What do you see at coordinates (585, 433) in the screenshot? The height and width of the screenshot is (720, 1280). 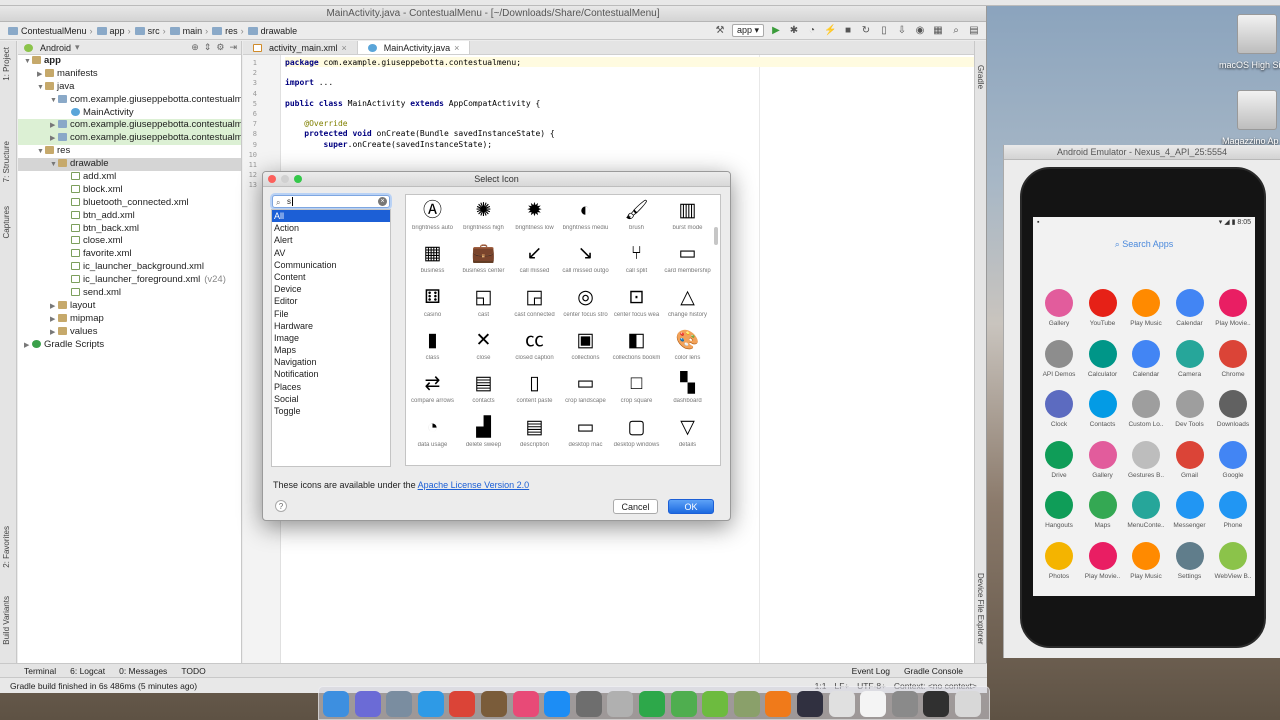 I see `icon-cell: ▭ desktop mac` at bounding box center [585, 433].